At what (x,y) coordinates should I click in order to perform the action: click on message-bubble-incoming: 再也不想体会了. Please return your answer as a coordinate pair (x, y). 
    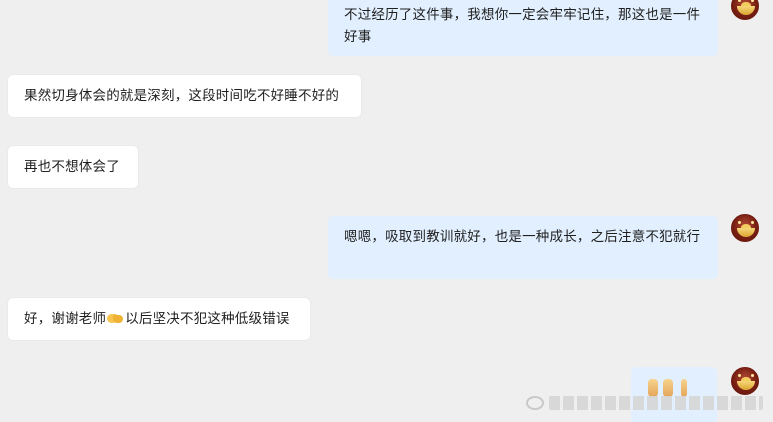
    Looking at the image, I should click on (73, 167).